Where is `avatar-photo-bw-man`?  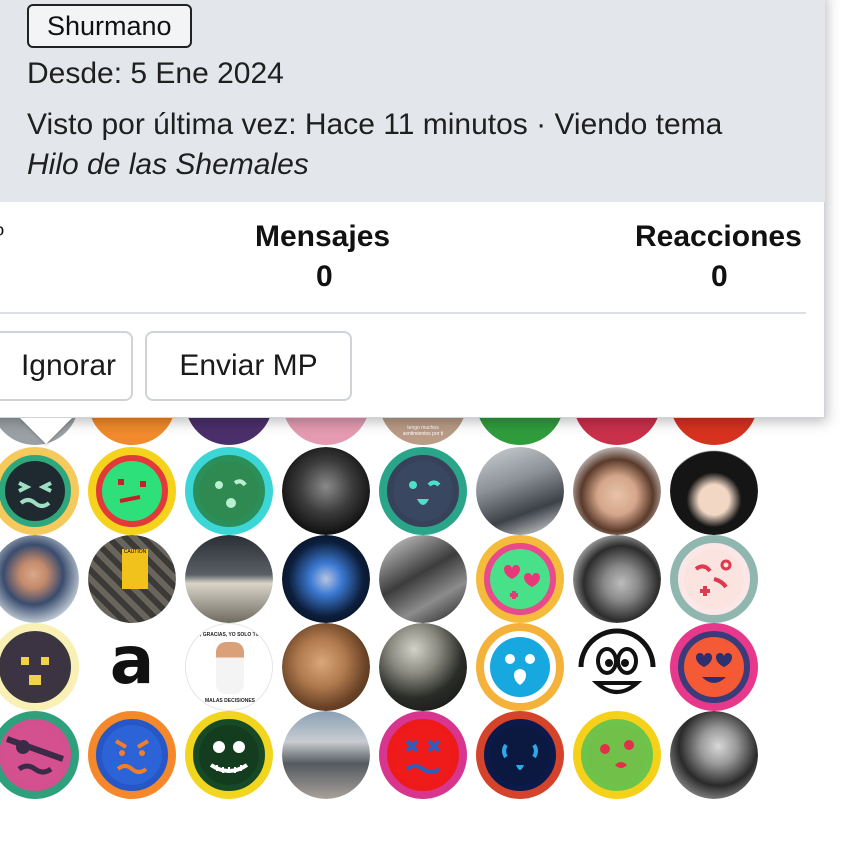 avatar-photo-bw-man is located at coordinates (617, 579).